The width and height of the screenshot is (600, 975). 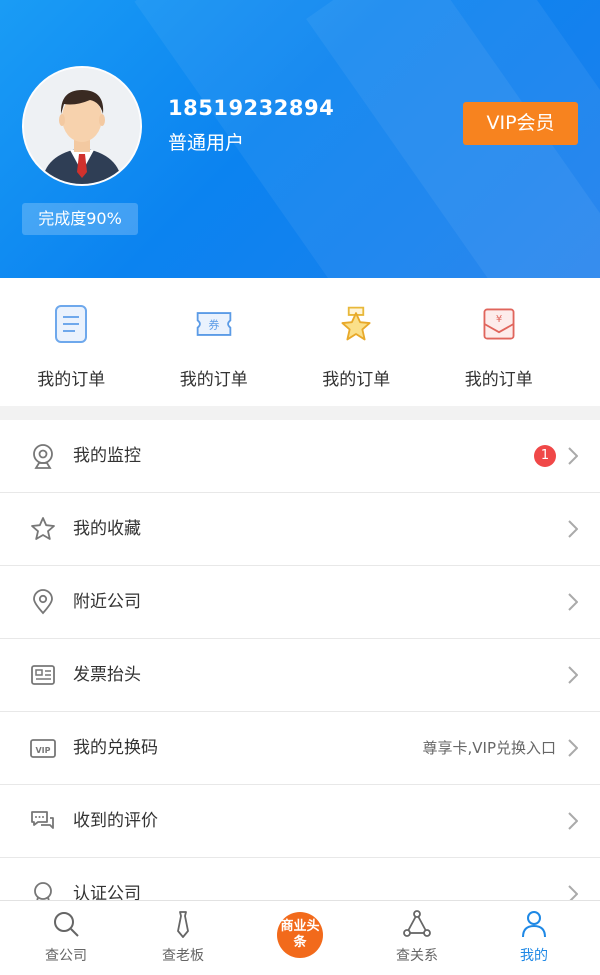 What do you see at coordinates (417, 956) in the screenshot?
I see `tab-label: 查关系` at bounding box center [417, 956].